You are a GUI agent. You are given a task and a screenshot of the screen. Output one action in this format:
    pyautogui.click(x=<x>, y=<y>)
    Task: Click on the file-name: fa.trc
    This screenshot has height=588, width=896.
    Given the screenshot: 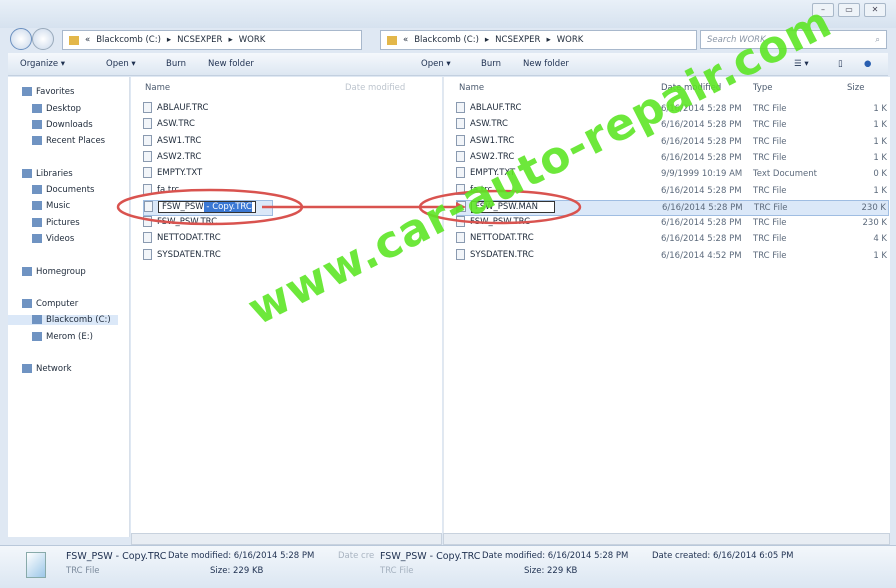 What is the action you would take?
    pyautogui.click(x=168, y=189)
    